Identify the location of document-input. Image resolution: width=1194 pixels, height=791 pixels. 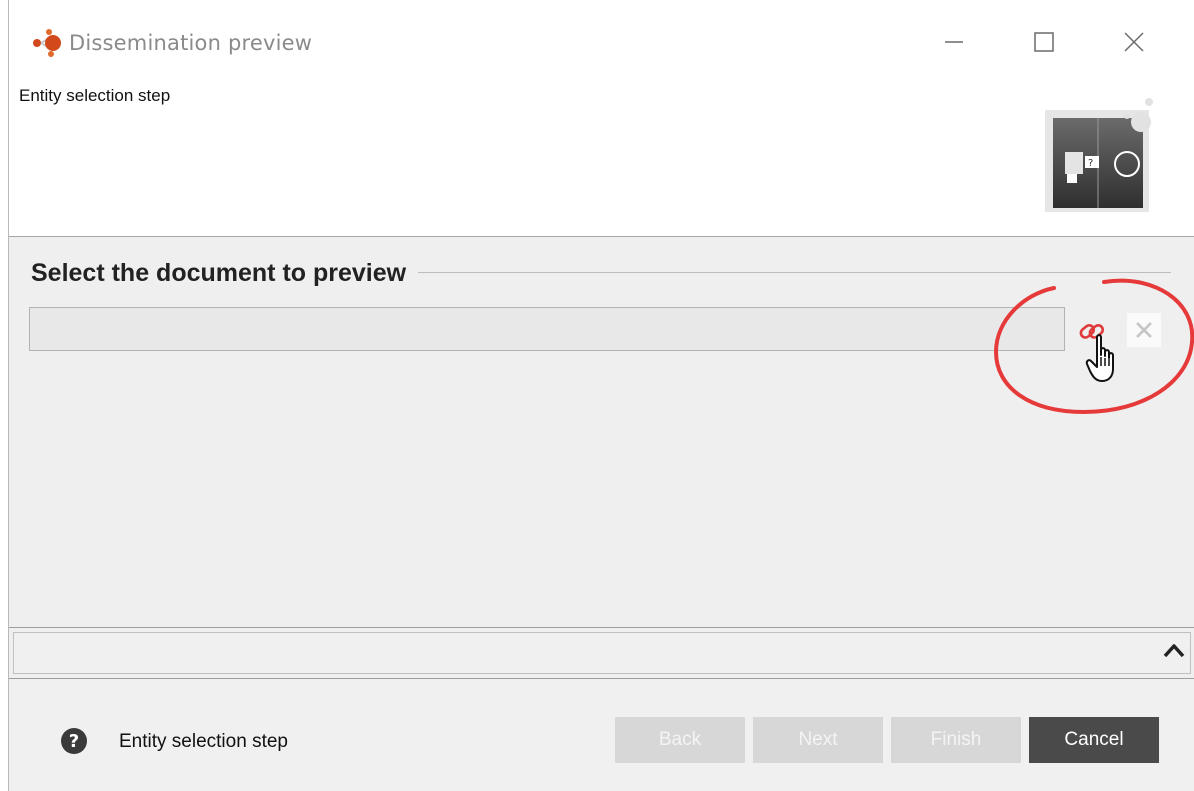
(547, 329).